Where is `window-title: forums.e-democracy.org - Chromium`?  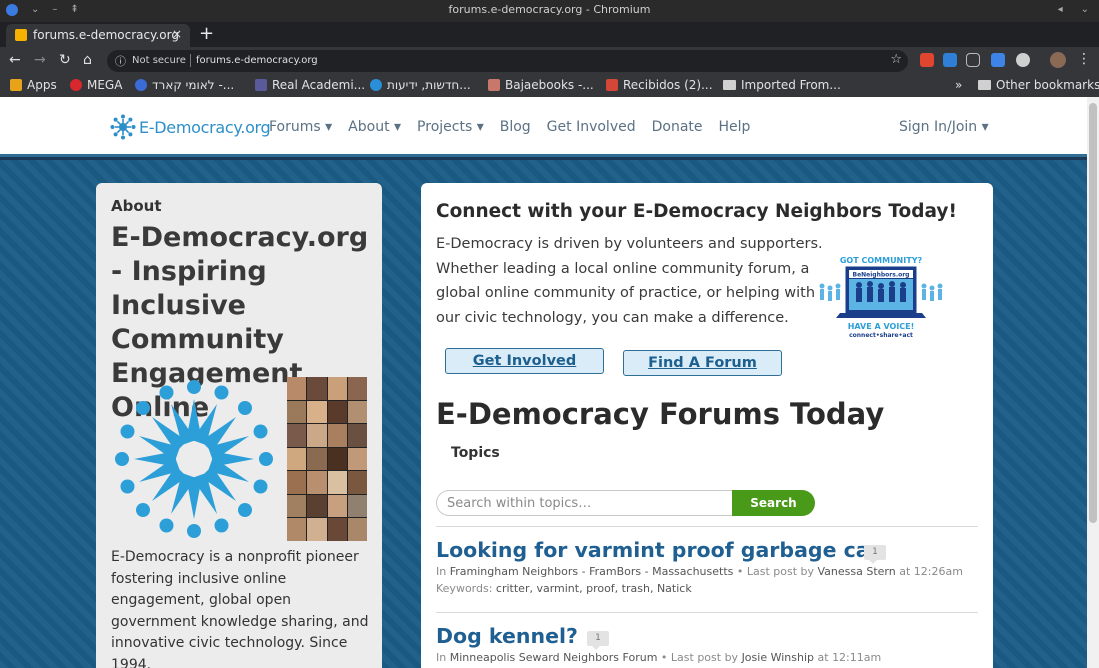
window-title: forums.e-democracy.org - Chromium is located at coordinates (549, 9).